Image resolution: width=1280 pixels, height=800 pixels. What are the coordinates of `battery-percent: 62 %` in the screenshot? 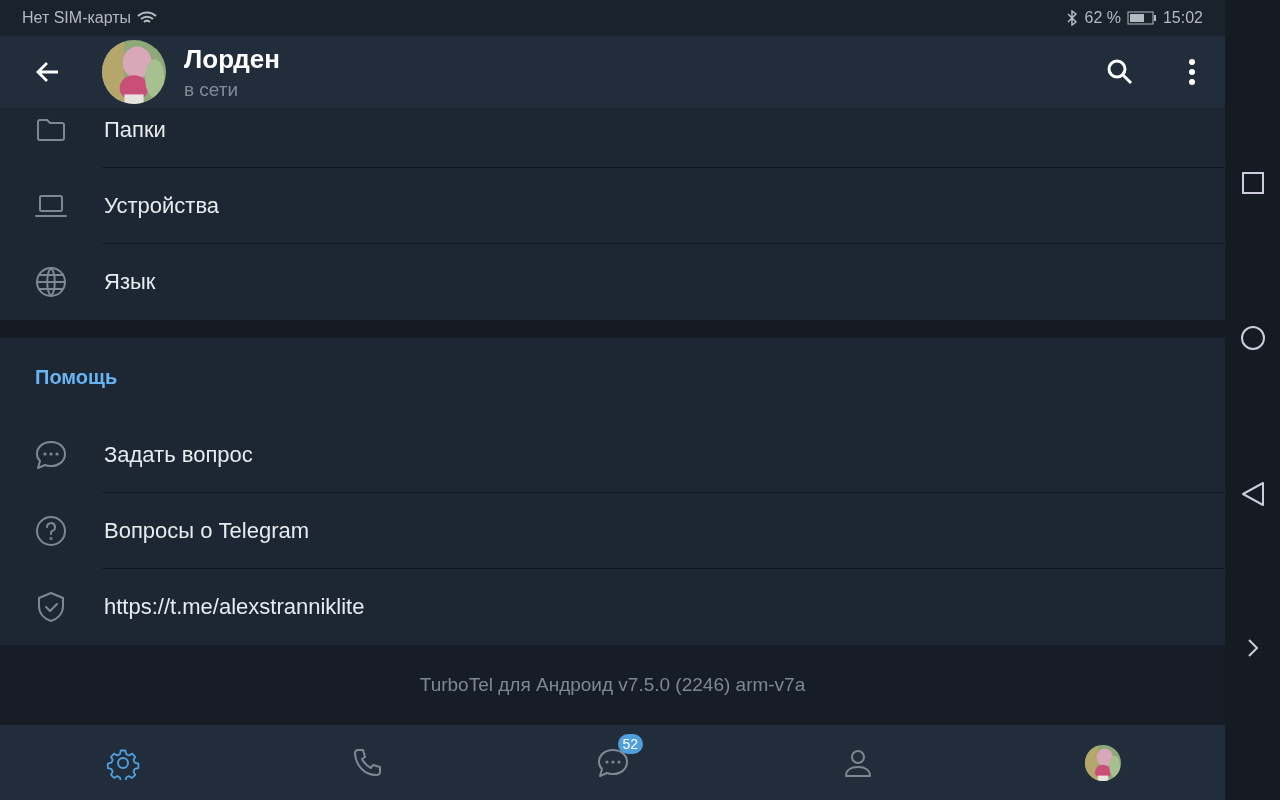 It's located at (1102, 18).